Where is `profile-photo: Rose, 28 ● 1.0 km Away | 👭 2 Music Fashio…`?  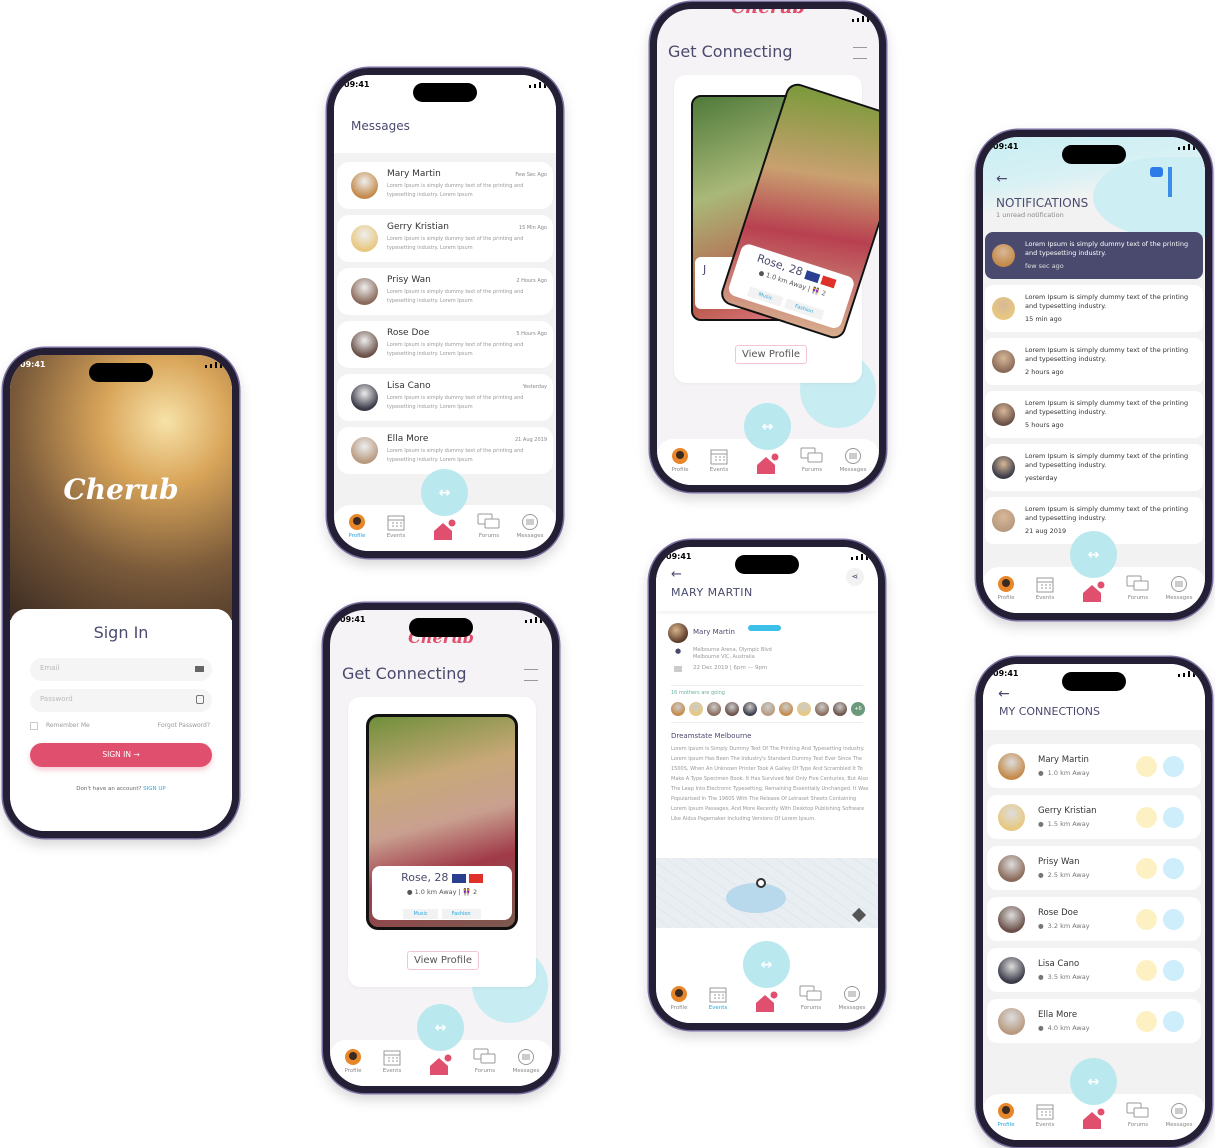
profile-photo: Rose, 28 ● 1.0 km Away | 👭 2 Music Fashio… is located at coordinates (442, 822).